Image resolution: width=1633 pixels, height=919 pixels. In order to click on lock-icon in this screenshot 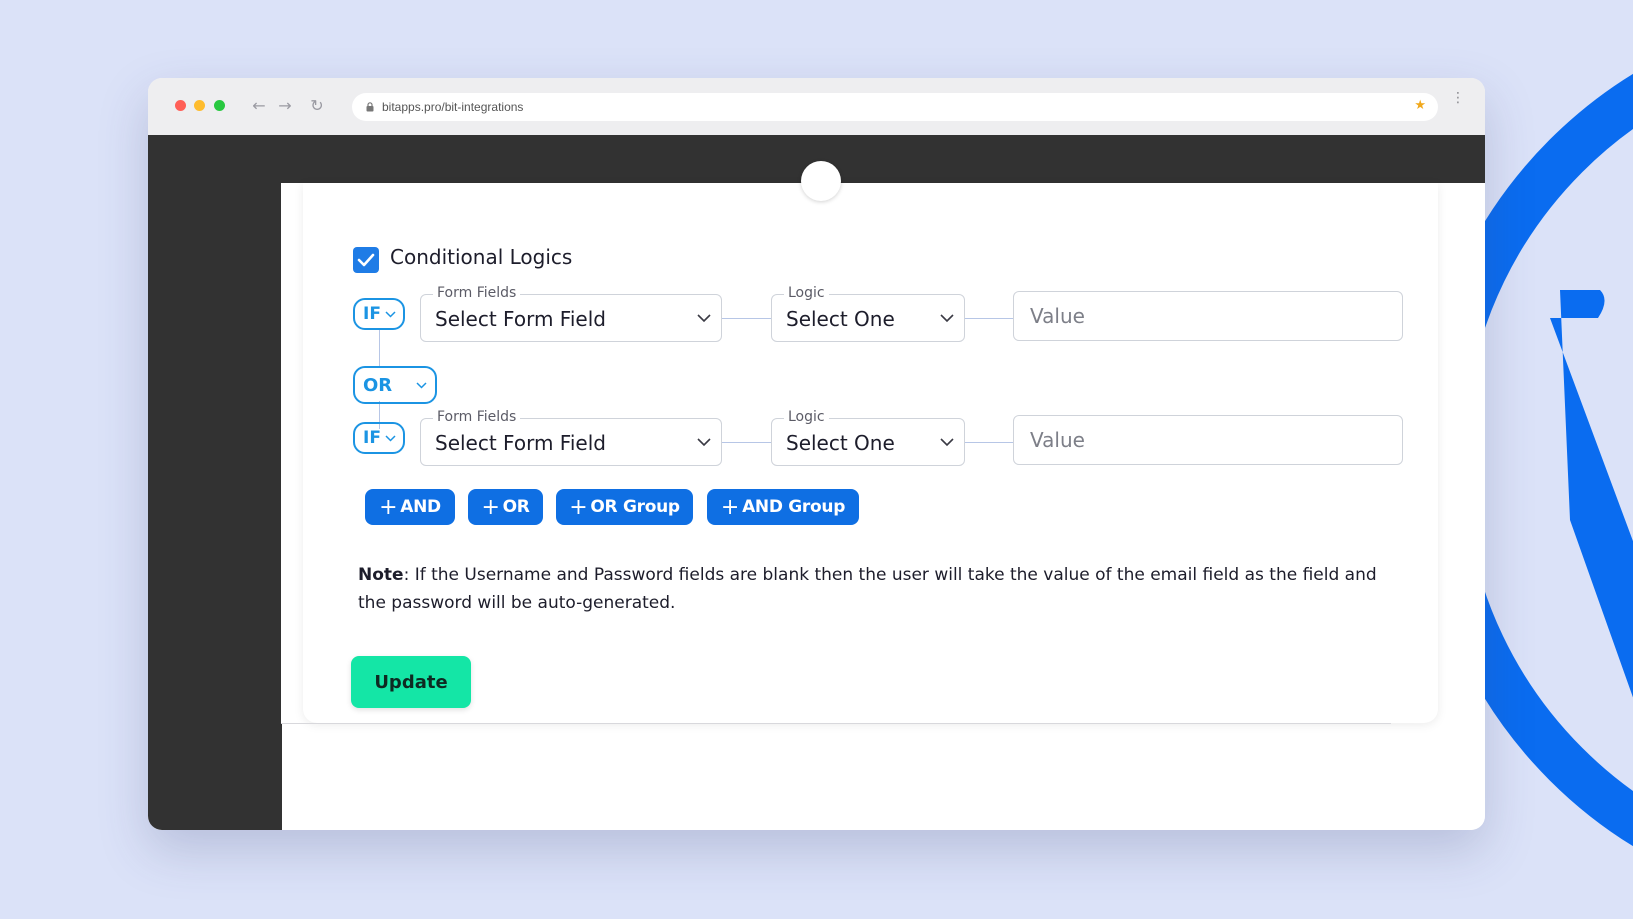, I will do `click(370, 107)`.